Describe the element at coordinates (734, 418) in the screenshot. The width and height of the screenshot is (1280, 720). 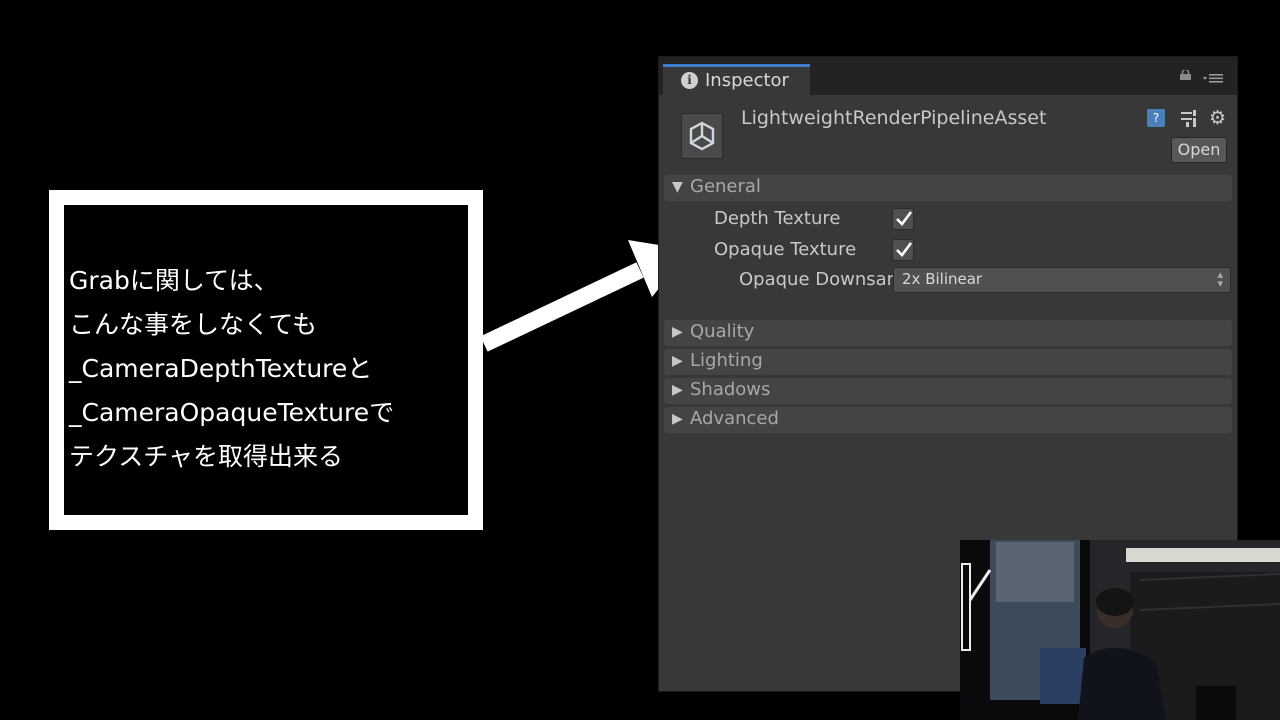
I see `section-label: Advanced` at that location.